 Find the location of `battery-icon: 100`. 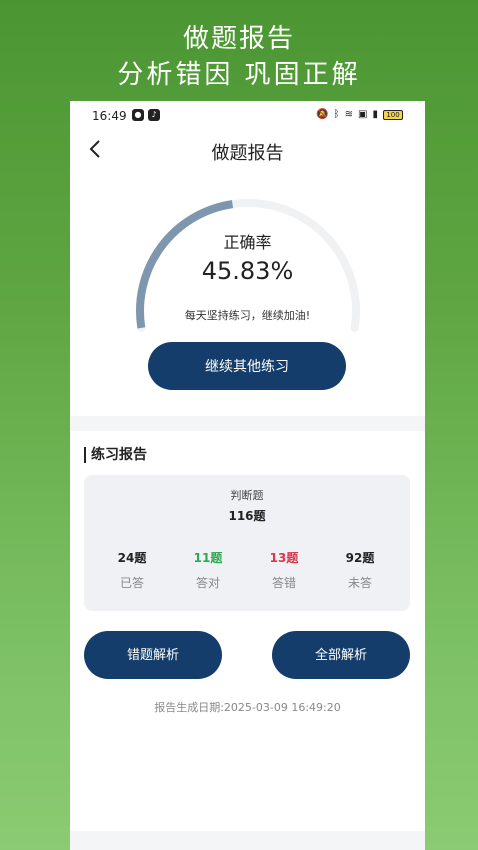

battery-icon: 100 is located at coordinates (393, 115).